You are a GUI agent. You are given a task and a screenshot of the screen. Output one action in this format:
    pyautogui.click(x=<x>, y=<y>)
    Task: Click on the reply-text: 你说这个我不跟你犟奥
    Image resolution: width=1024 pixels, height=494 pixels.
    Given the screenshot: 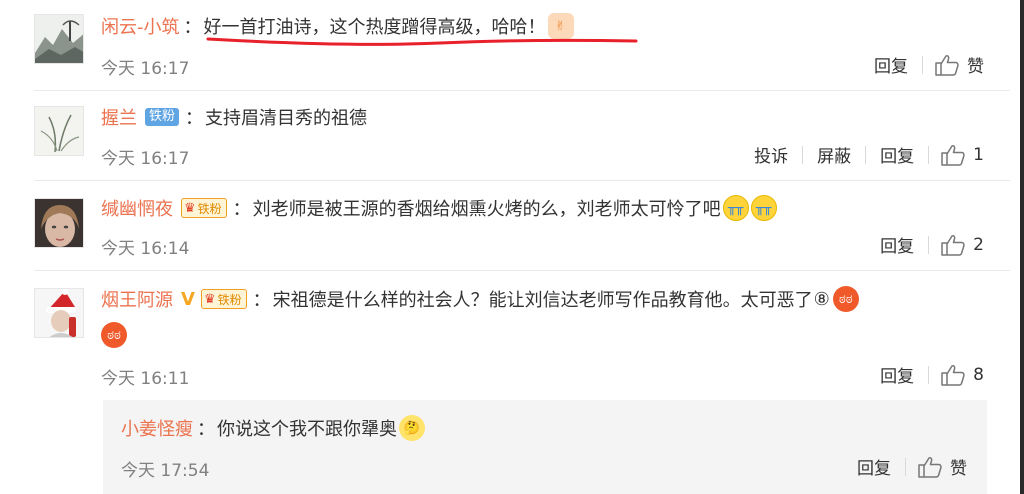 What is the action you would take?
    pyautogui.click(x=307, y=429)
    